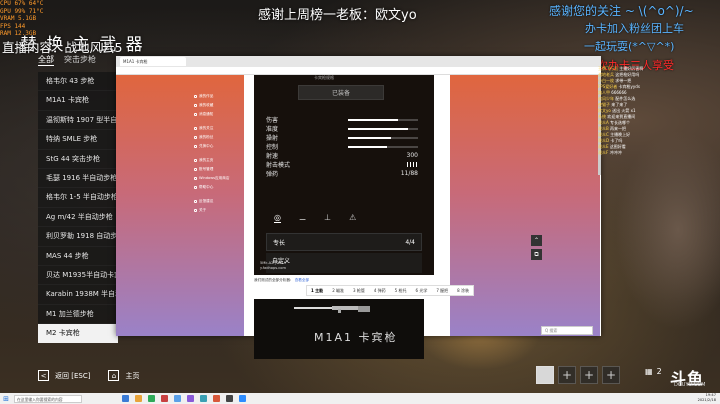  Describe the element at coordinates (214, 201) in the screenshot. I see `side-menu-item: 反馈建议` at that location.